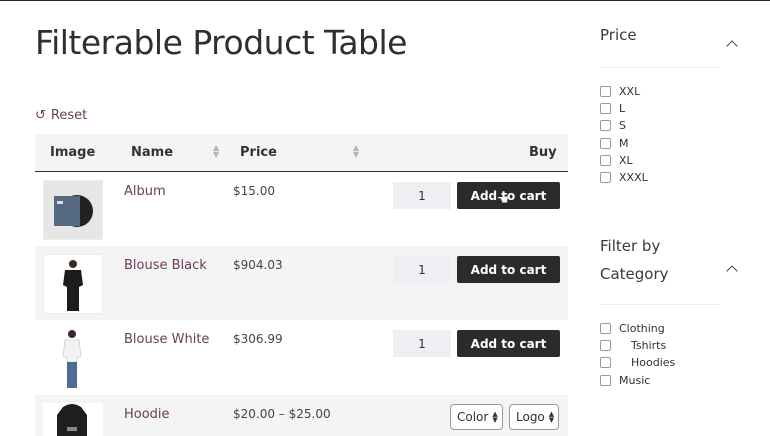  Describe the element at coordinates (73, 419) in the screenshot. I see `product-image-hoodie` at that location.